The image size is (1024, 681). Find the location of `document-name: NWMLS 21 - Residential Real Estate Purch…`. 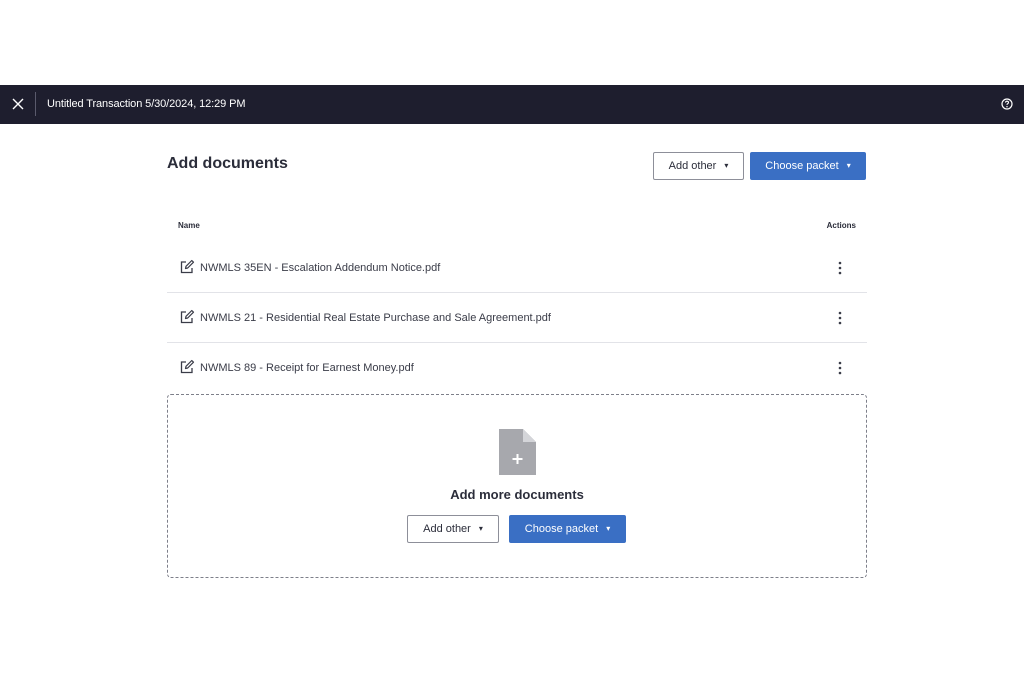

document-name: NWMLS 21 - Residential Real Estate Purch… is located at coordinates (375, 318).